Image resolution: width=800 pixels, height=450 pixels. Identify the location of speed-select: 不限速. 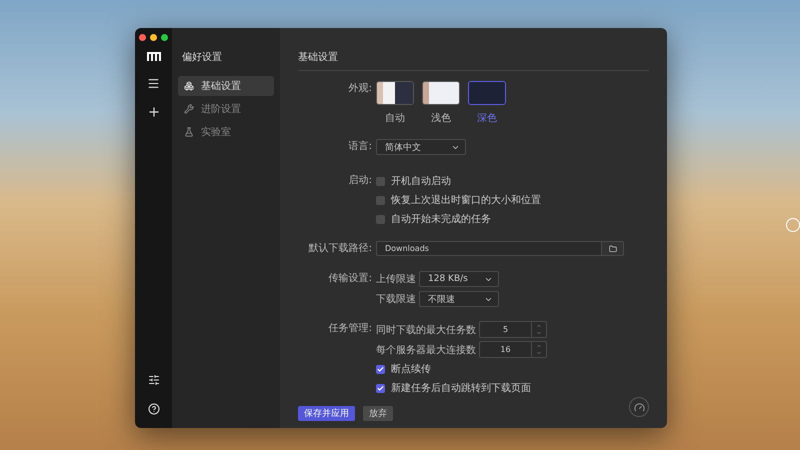
(459, 299).